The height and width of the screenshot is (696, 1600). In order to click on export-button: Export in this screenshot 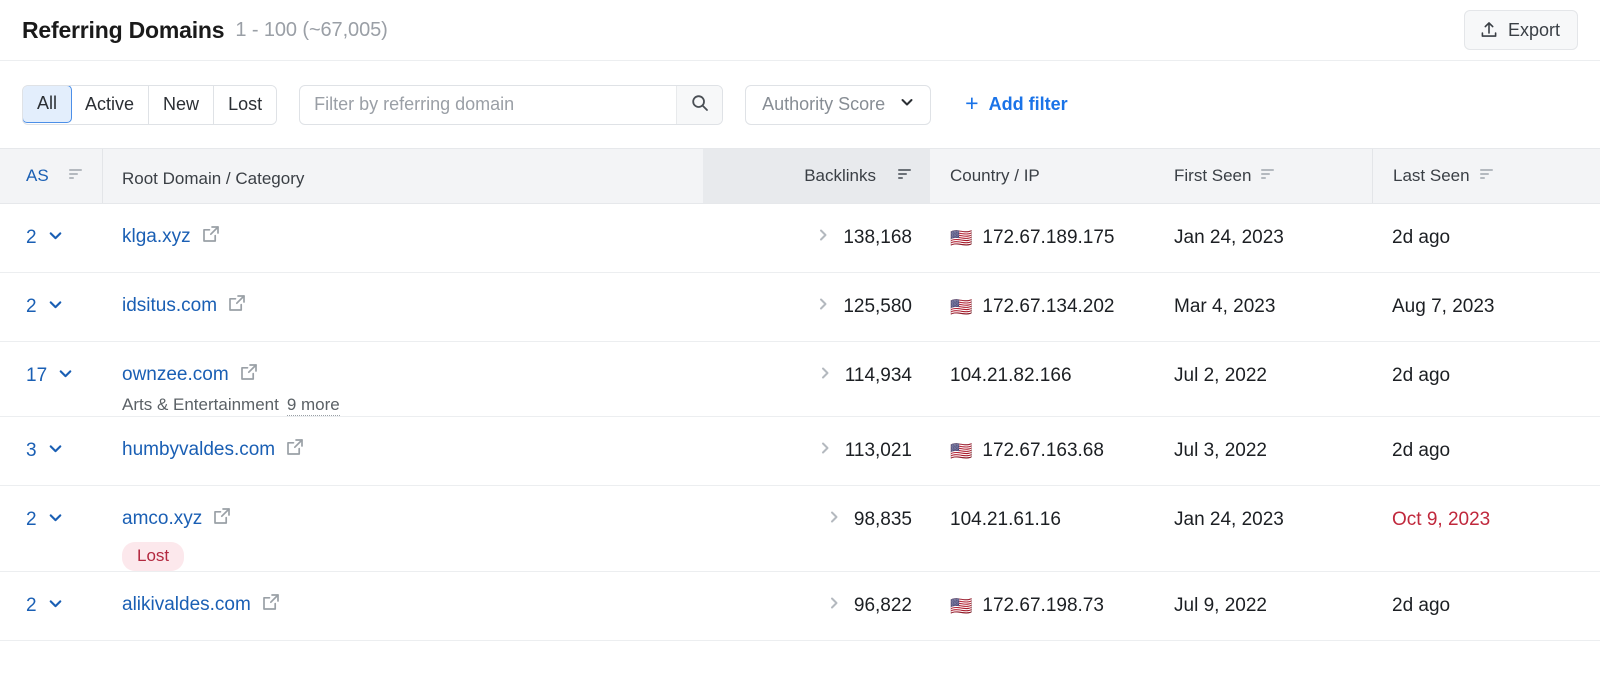, I will do `click(1520, 30)`.